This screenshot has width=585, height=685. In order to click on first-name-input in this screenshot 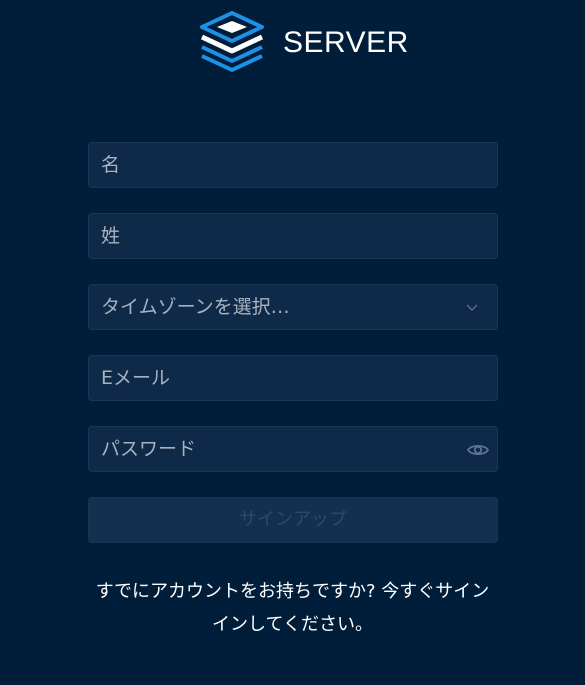, I will do `click(293, 165)`.